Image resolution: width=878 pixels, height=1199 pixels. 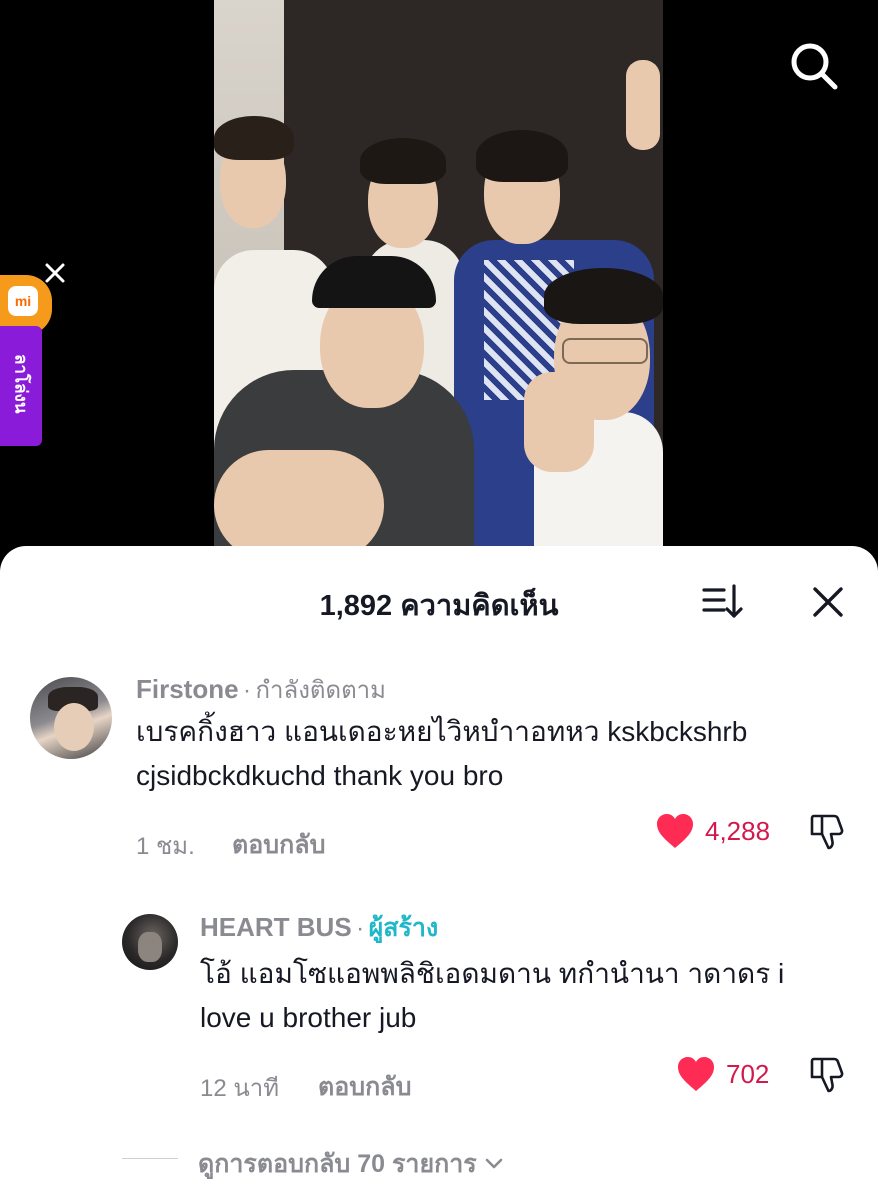 What do you see at coordinates (308, 1017) in the screenshot?
I see `reply-text-line-2: love u brother jub` at bounding box center [308, 1017].